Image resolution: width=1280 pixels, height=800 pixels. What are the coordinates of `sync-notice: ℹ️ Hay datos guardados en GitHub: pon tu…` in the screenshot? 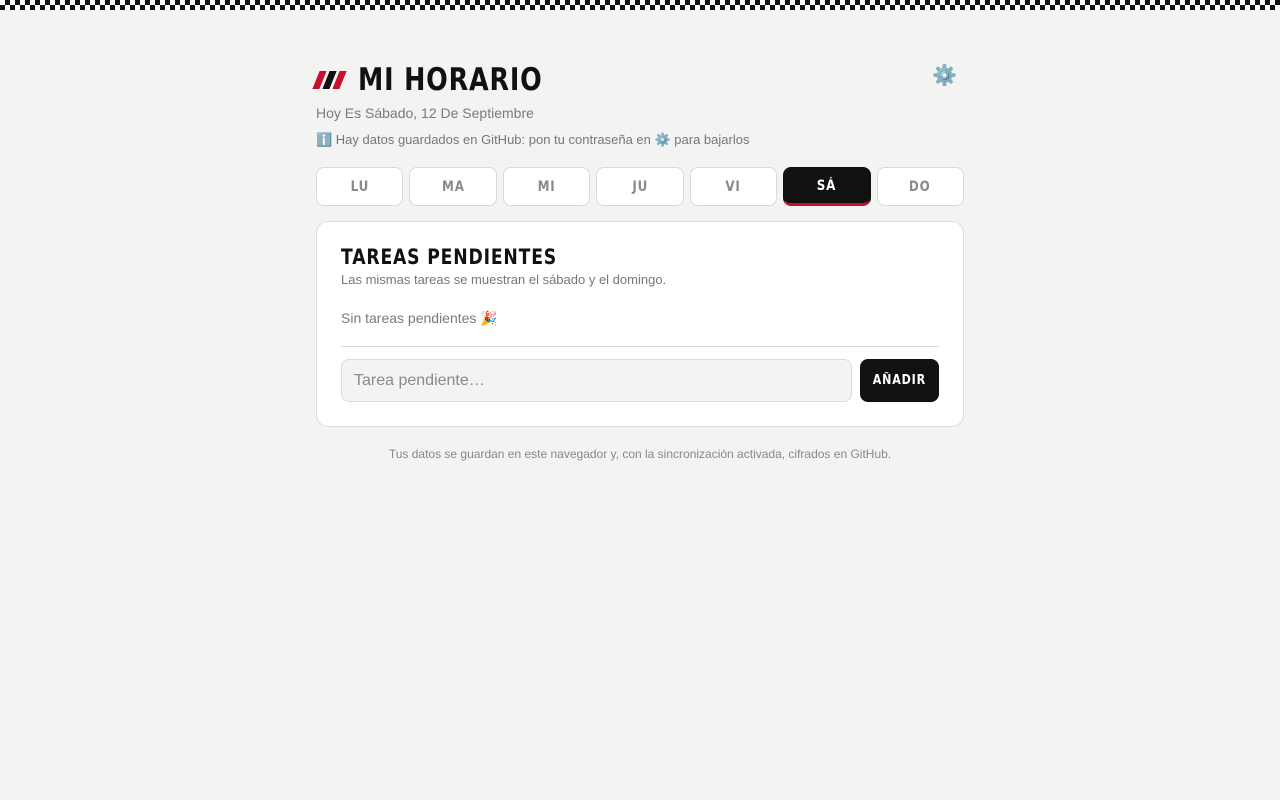 It's located at (533, 139).